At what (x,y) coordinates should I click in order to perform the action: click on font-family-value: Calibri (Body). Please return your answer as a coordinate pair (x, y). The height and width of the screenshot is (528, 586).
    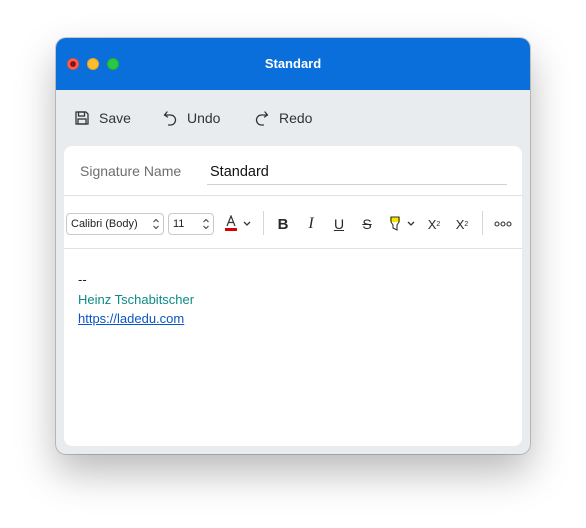
    Looking at the image, I should click on (104, 224).